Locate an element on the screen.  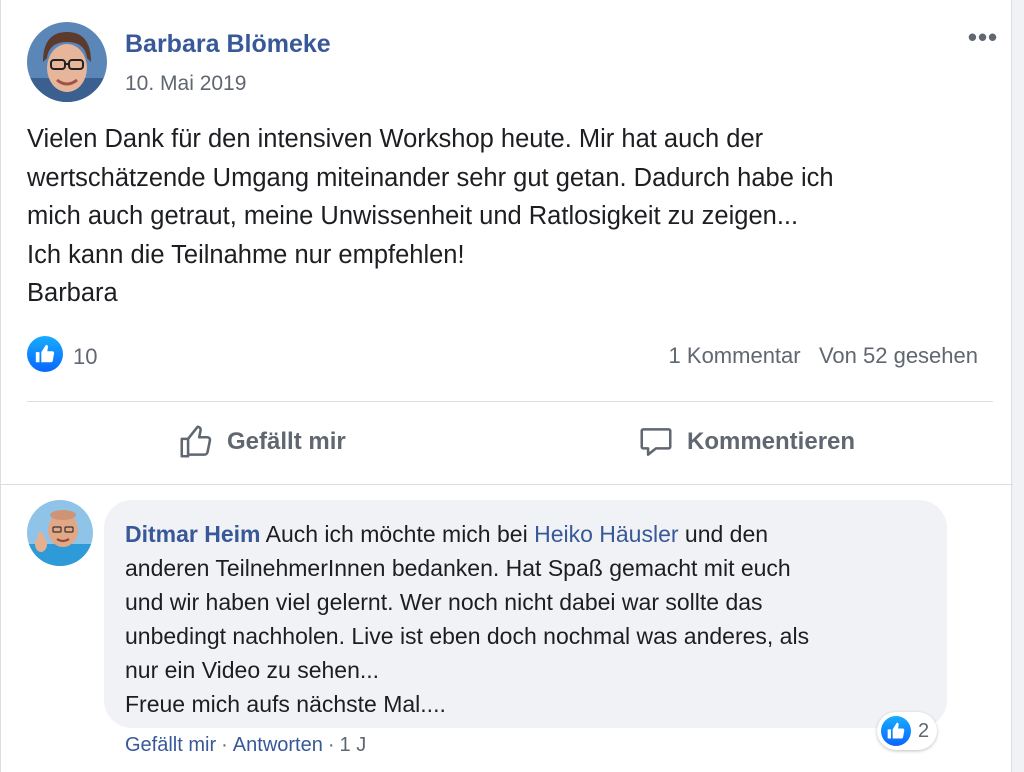
comment-text-segment: und den is located at coordinates (726, 534).